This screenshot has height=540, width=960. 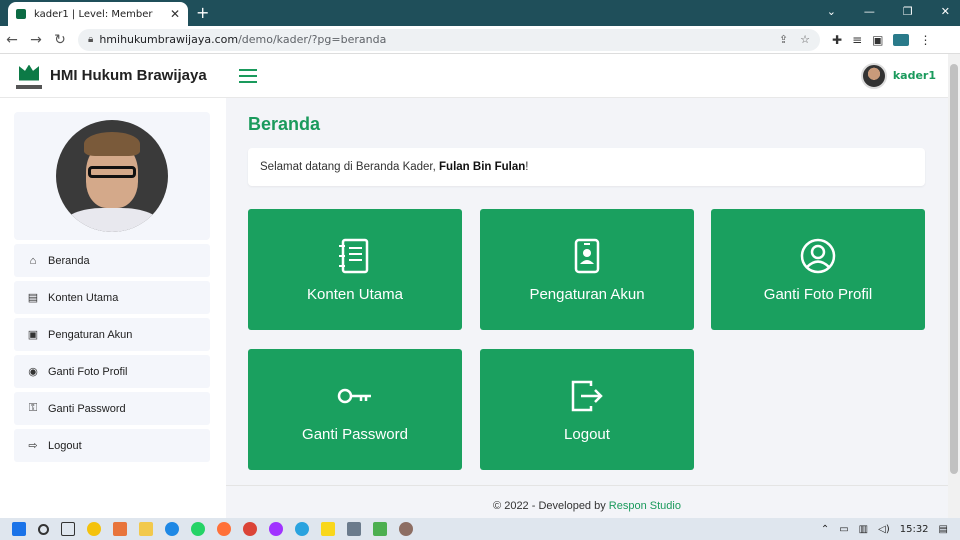 What do you see at coordinates (884, 529) in the screenshot?
I see `volume-icon: ◁)` at bounding box center [884, 529].